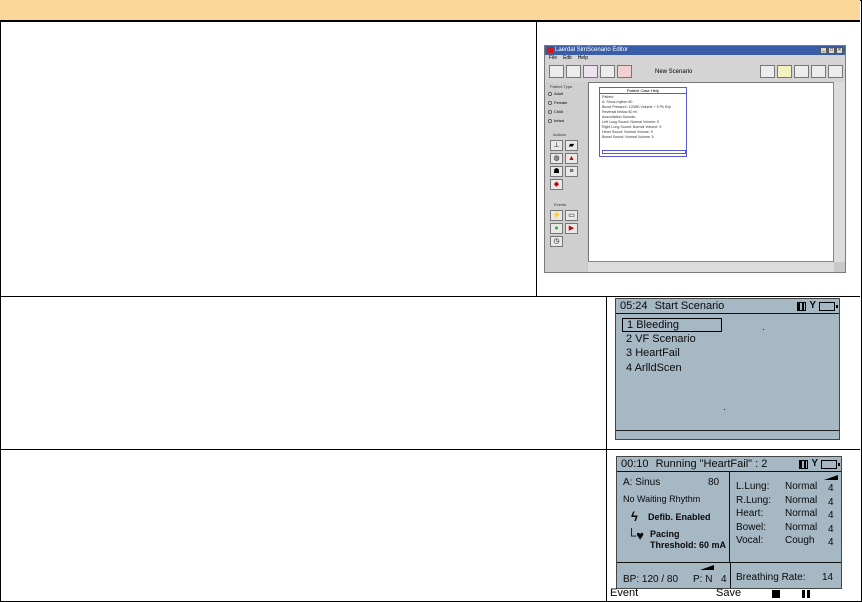  Describe the element at coordinates (835, 71) in the screenshot. I see `help-icon` at that location.